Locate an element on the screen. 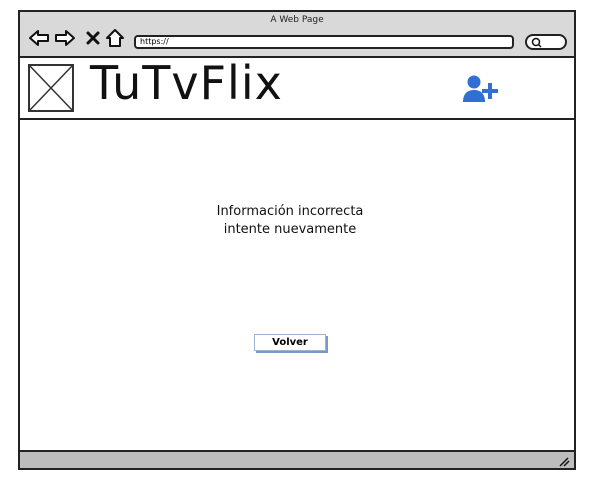 This screenshot has width=600, height=488. home-icon is located at coordinates (115, 38).